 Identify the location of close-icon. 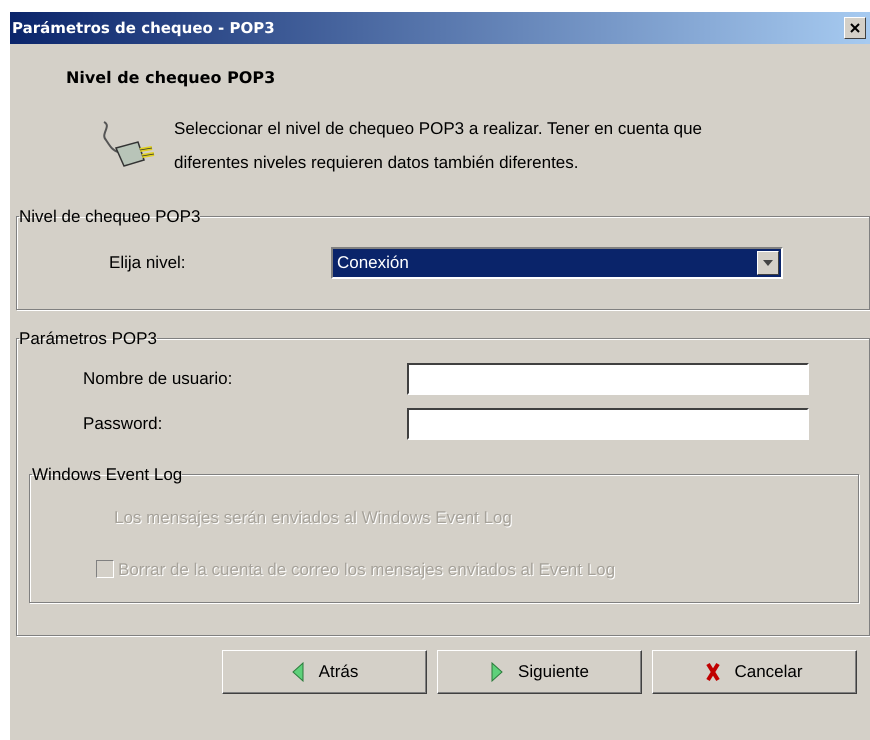
(855, 28).